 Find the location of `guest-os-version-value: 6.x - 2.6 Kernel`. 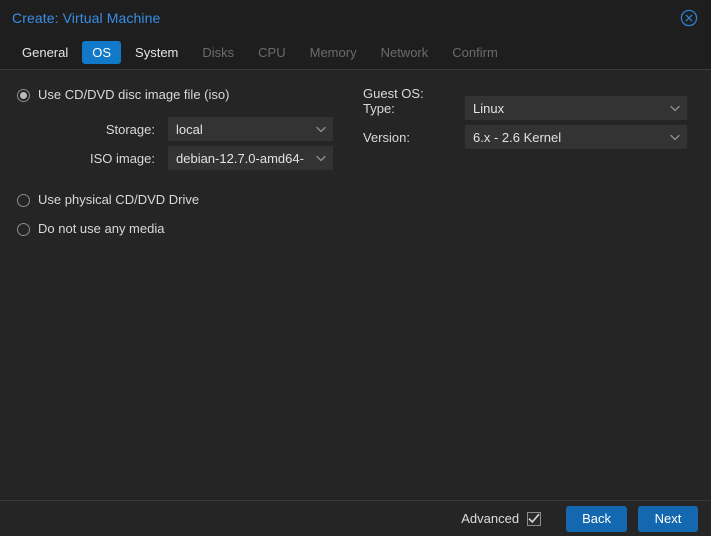

guest-os-version-value: 6.x - 2.6 Kernel is located at coordinates (517, 137).